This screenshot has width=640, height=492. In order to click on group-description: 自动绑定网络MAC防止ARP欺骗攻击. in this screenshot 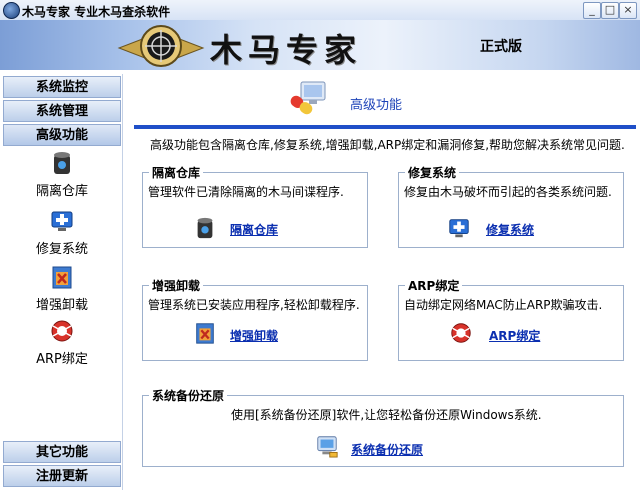, I will do `click(503, 305)`.